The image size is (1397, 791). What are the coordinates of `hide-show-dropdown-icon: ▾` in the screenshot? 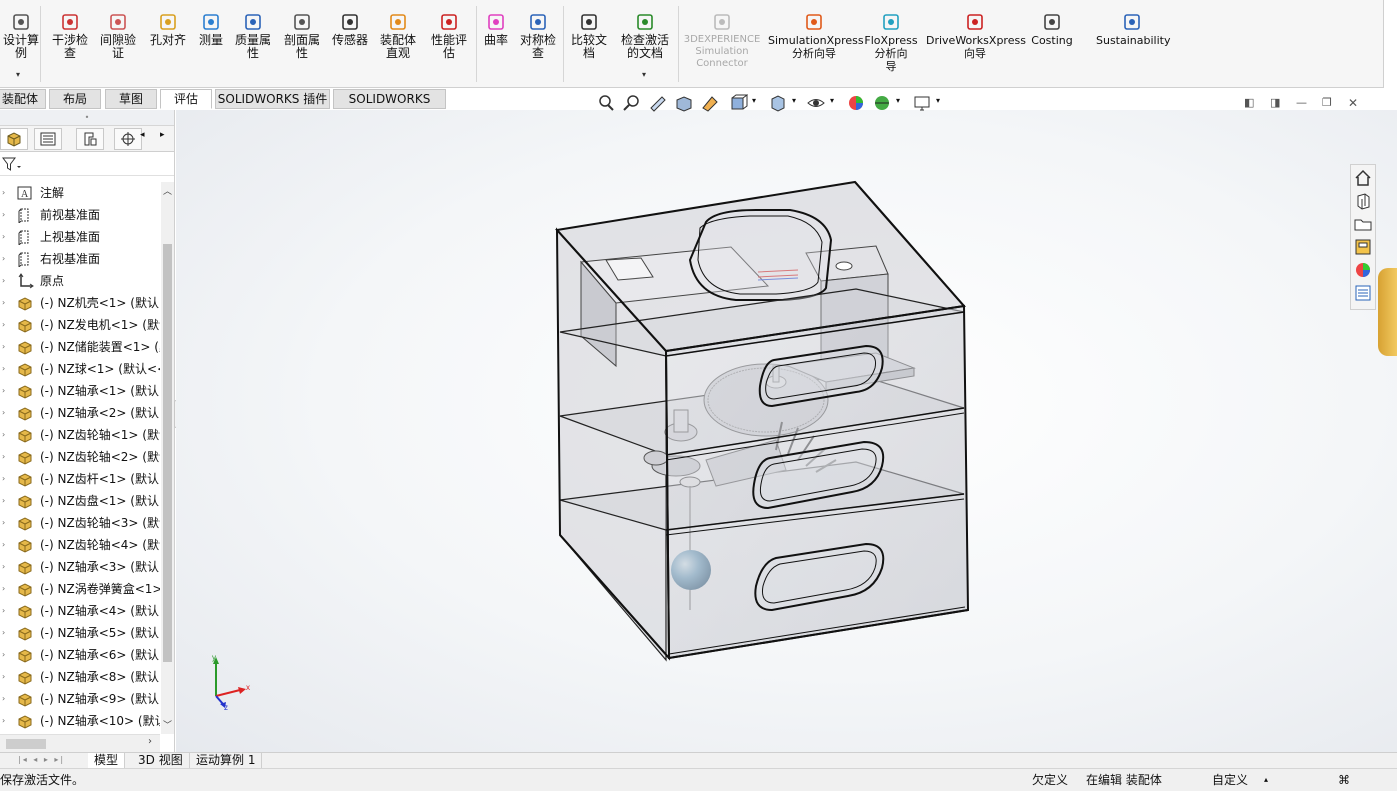 It's located at (832, 100).